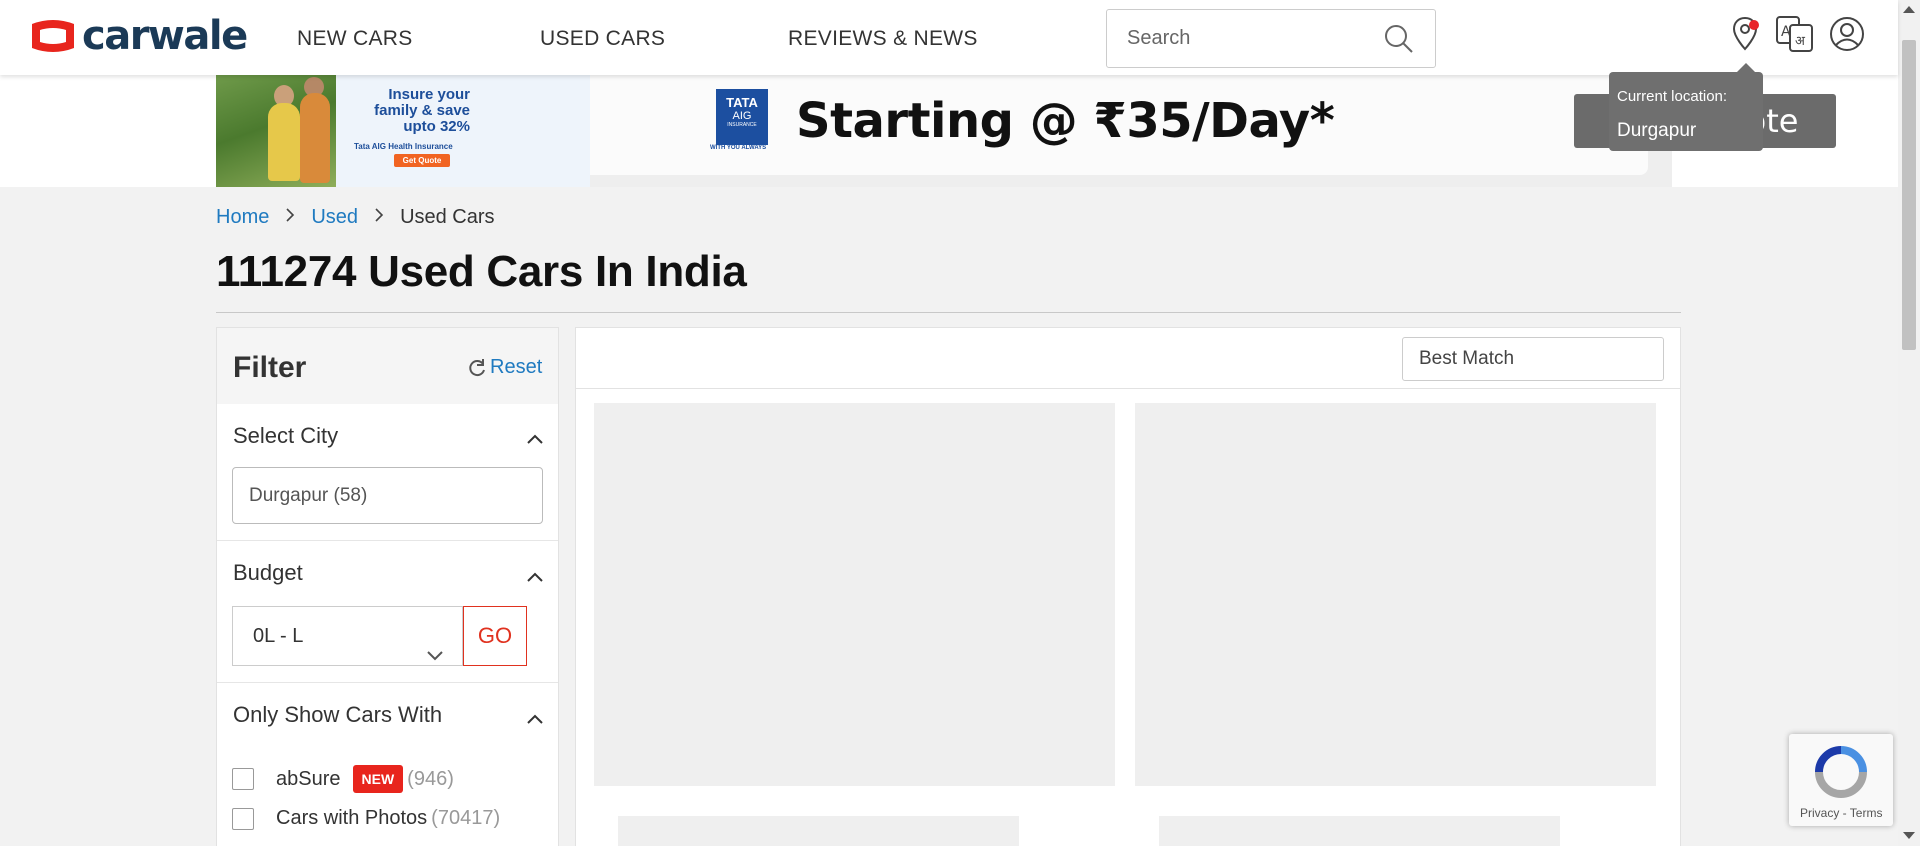  What do you see at coordinates (387, 495) in the screenshot?
I see `city-select-field: Durgapur (58)` at bounding box center [387, 495].